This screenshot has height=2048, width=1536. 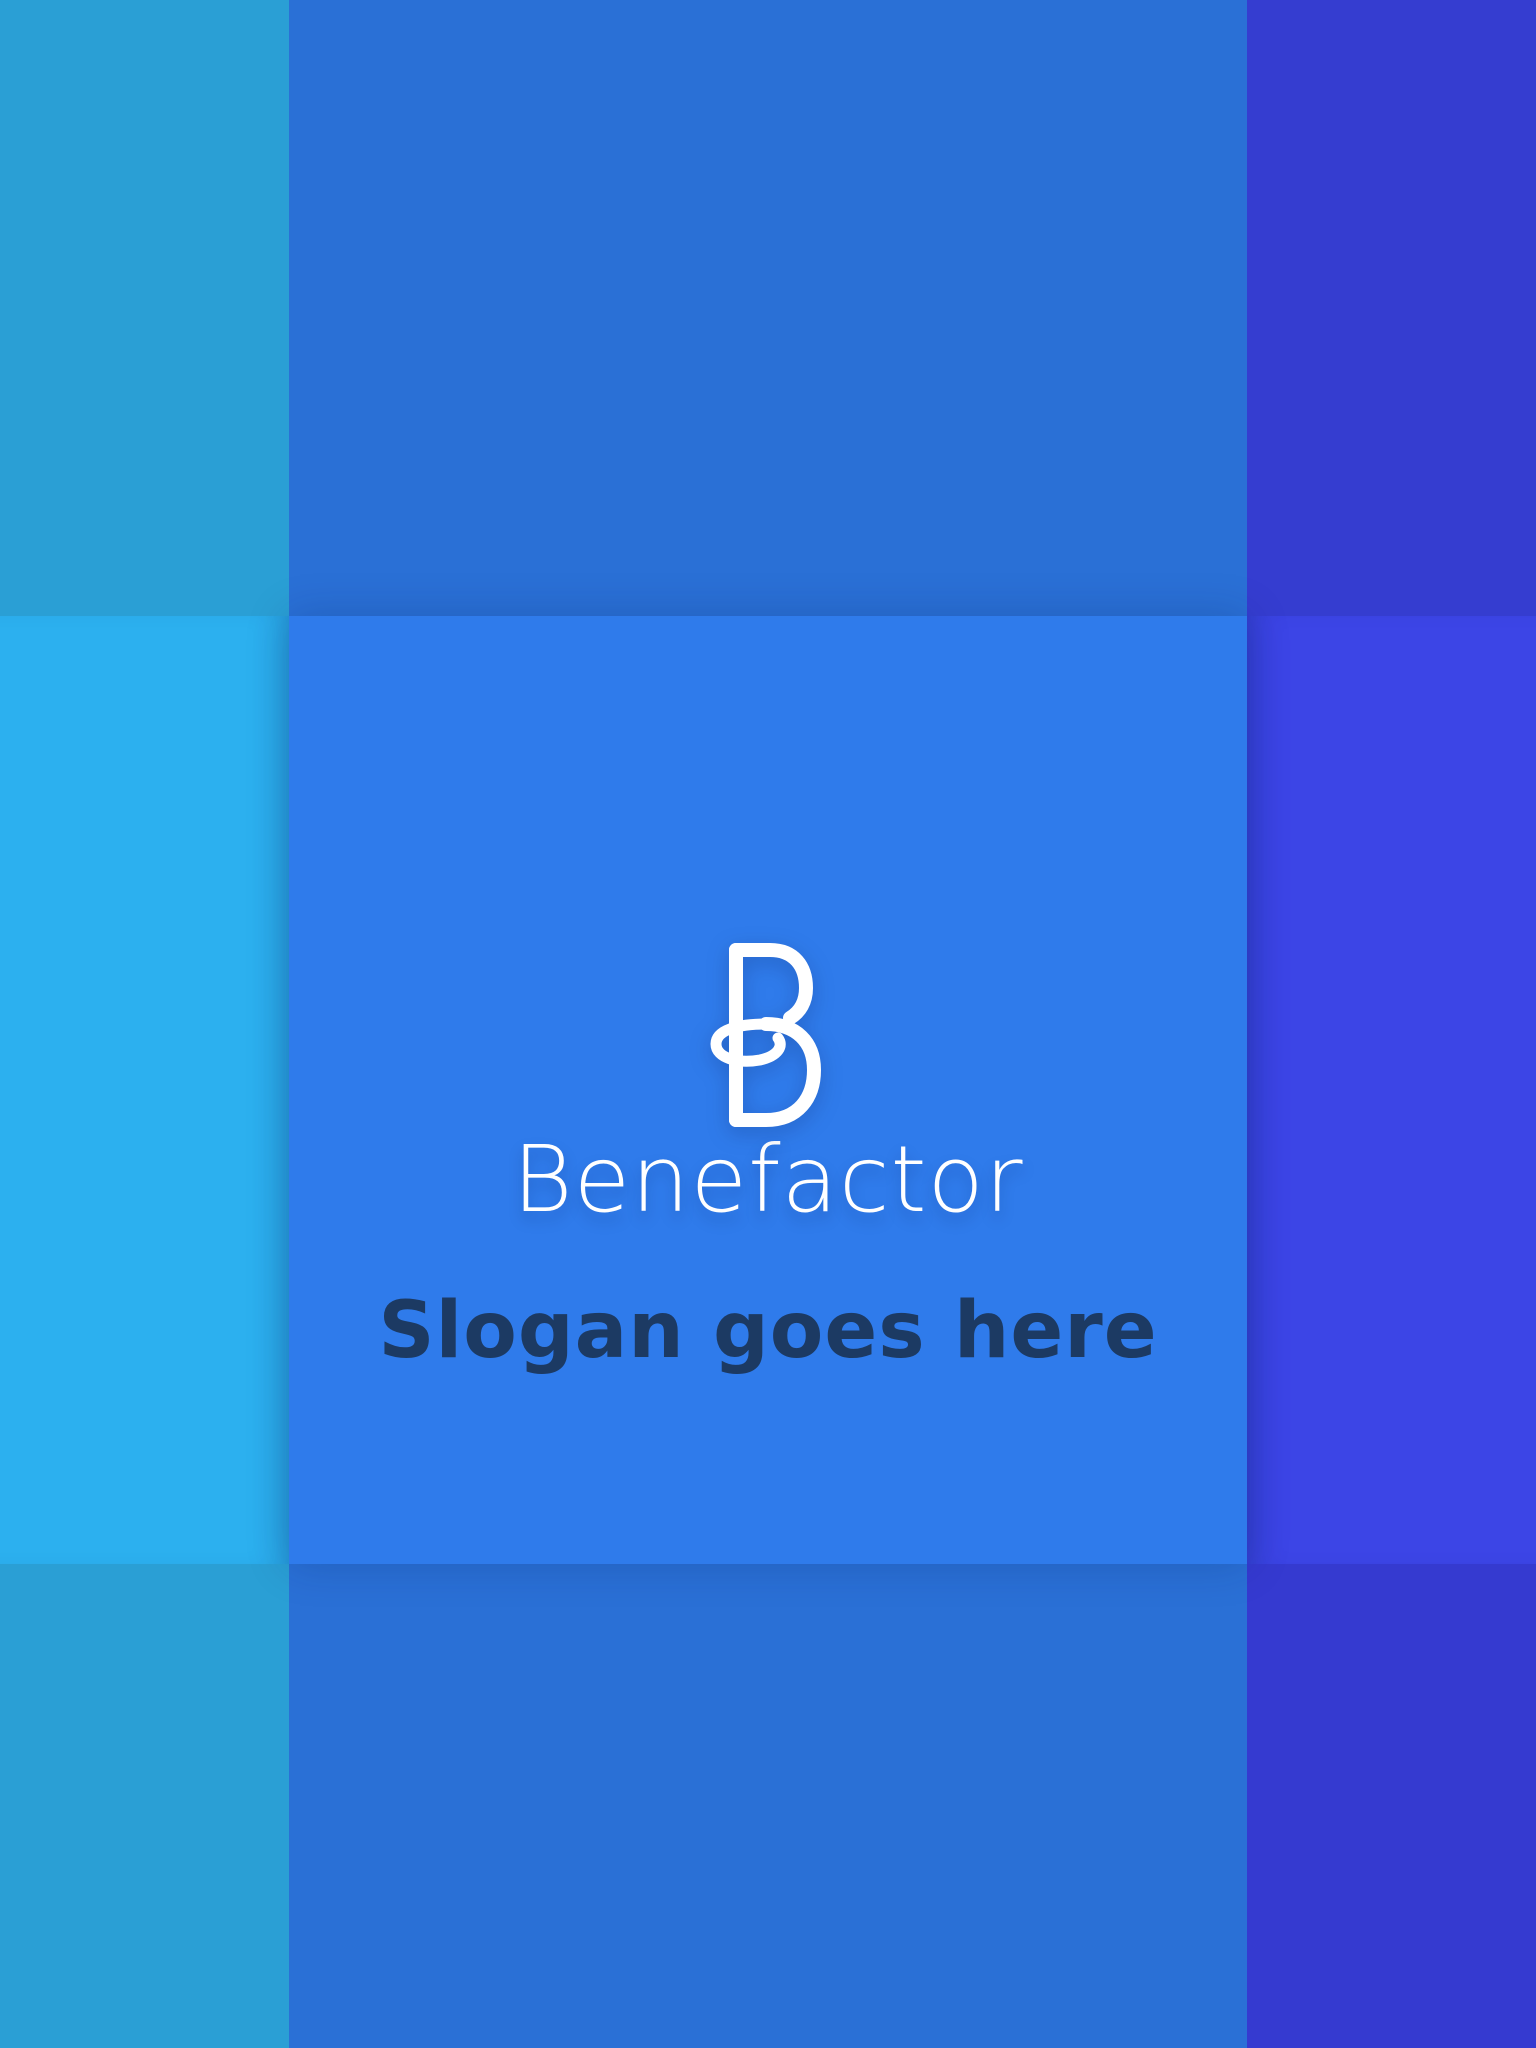 What do you see at coordinates (768, 1330) in the screenshot?
I see `slogan-text: Slogan goes here` at bounding box center [768, 1330].